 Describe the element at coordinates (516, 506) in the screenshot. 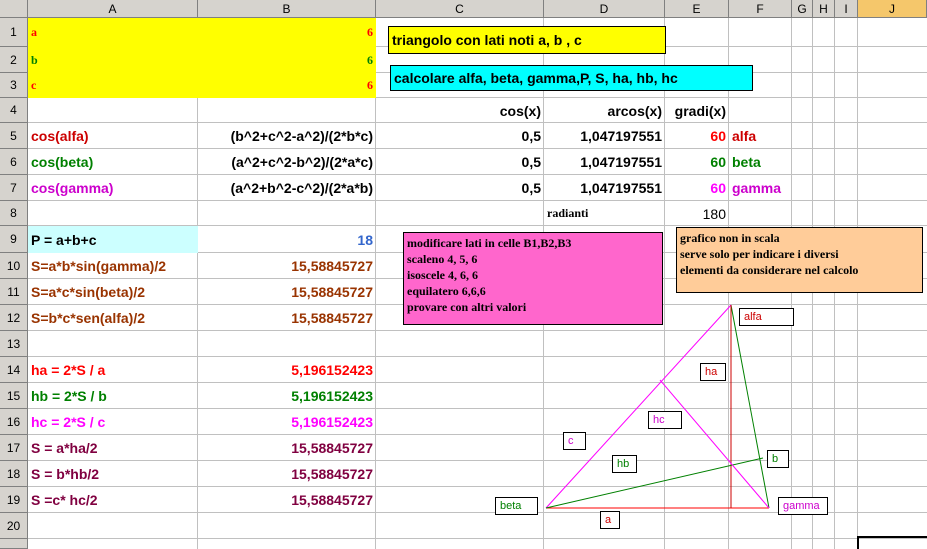

I see `diagram-label-beta: beta` at that location.